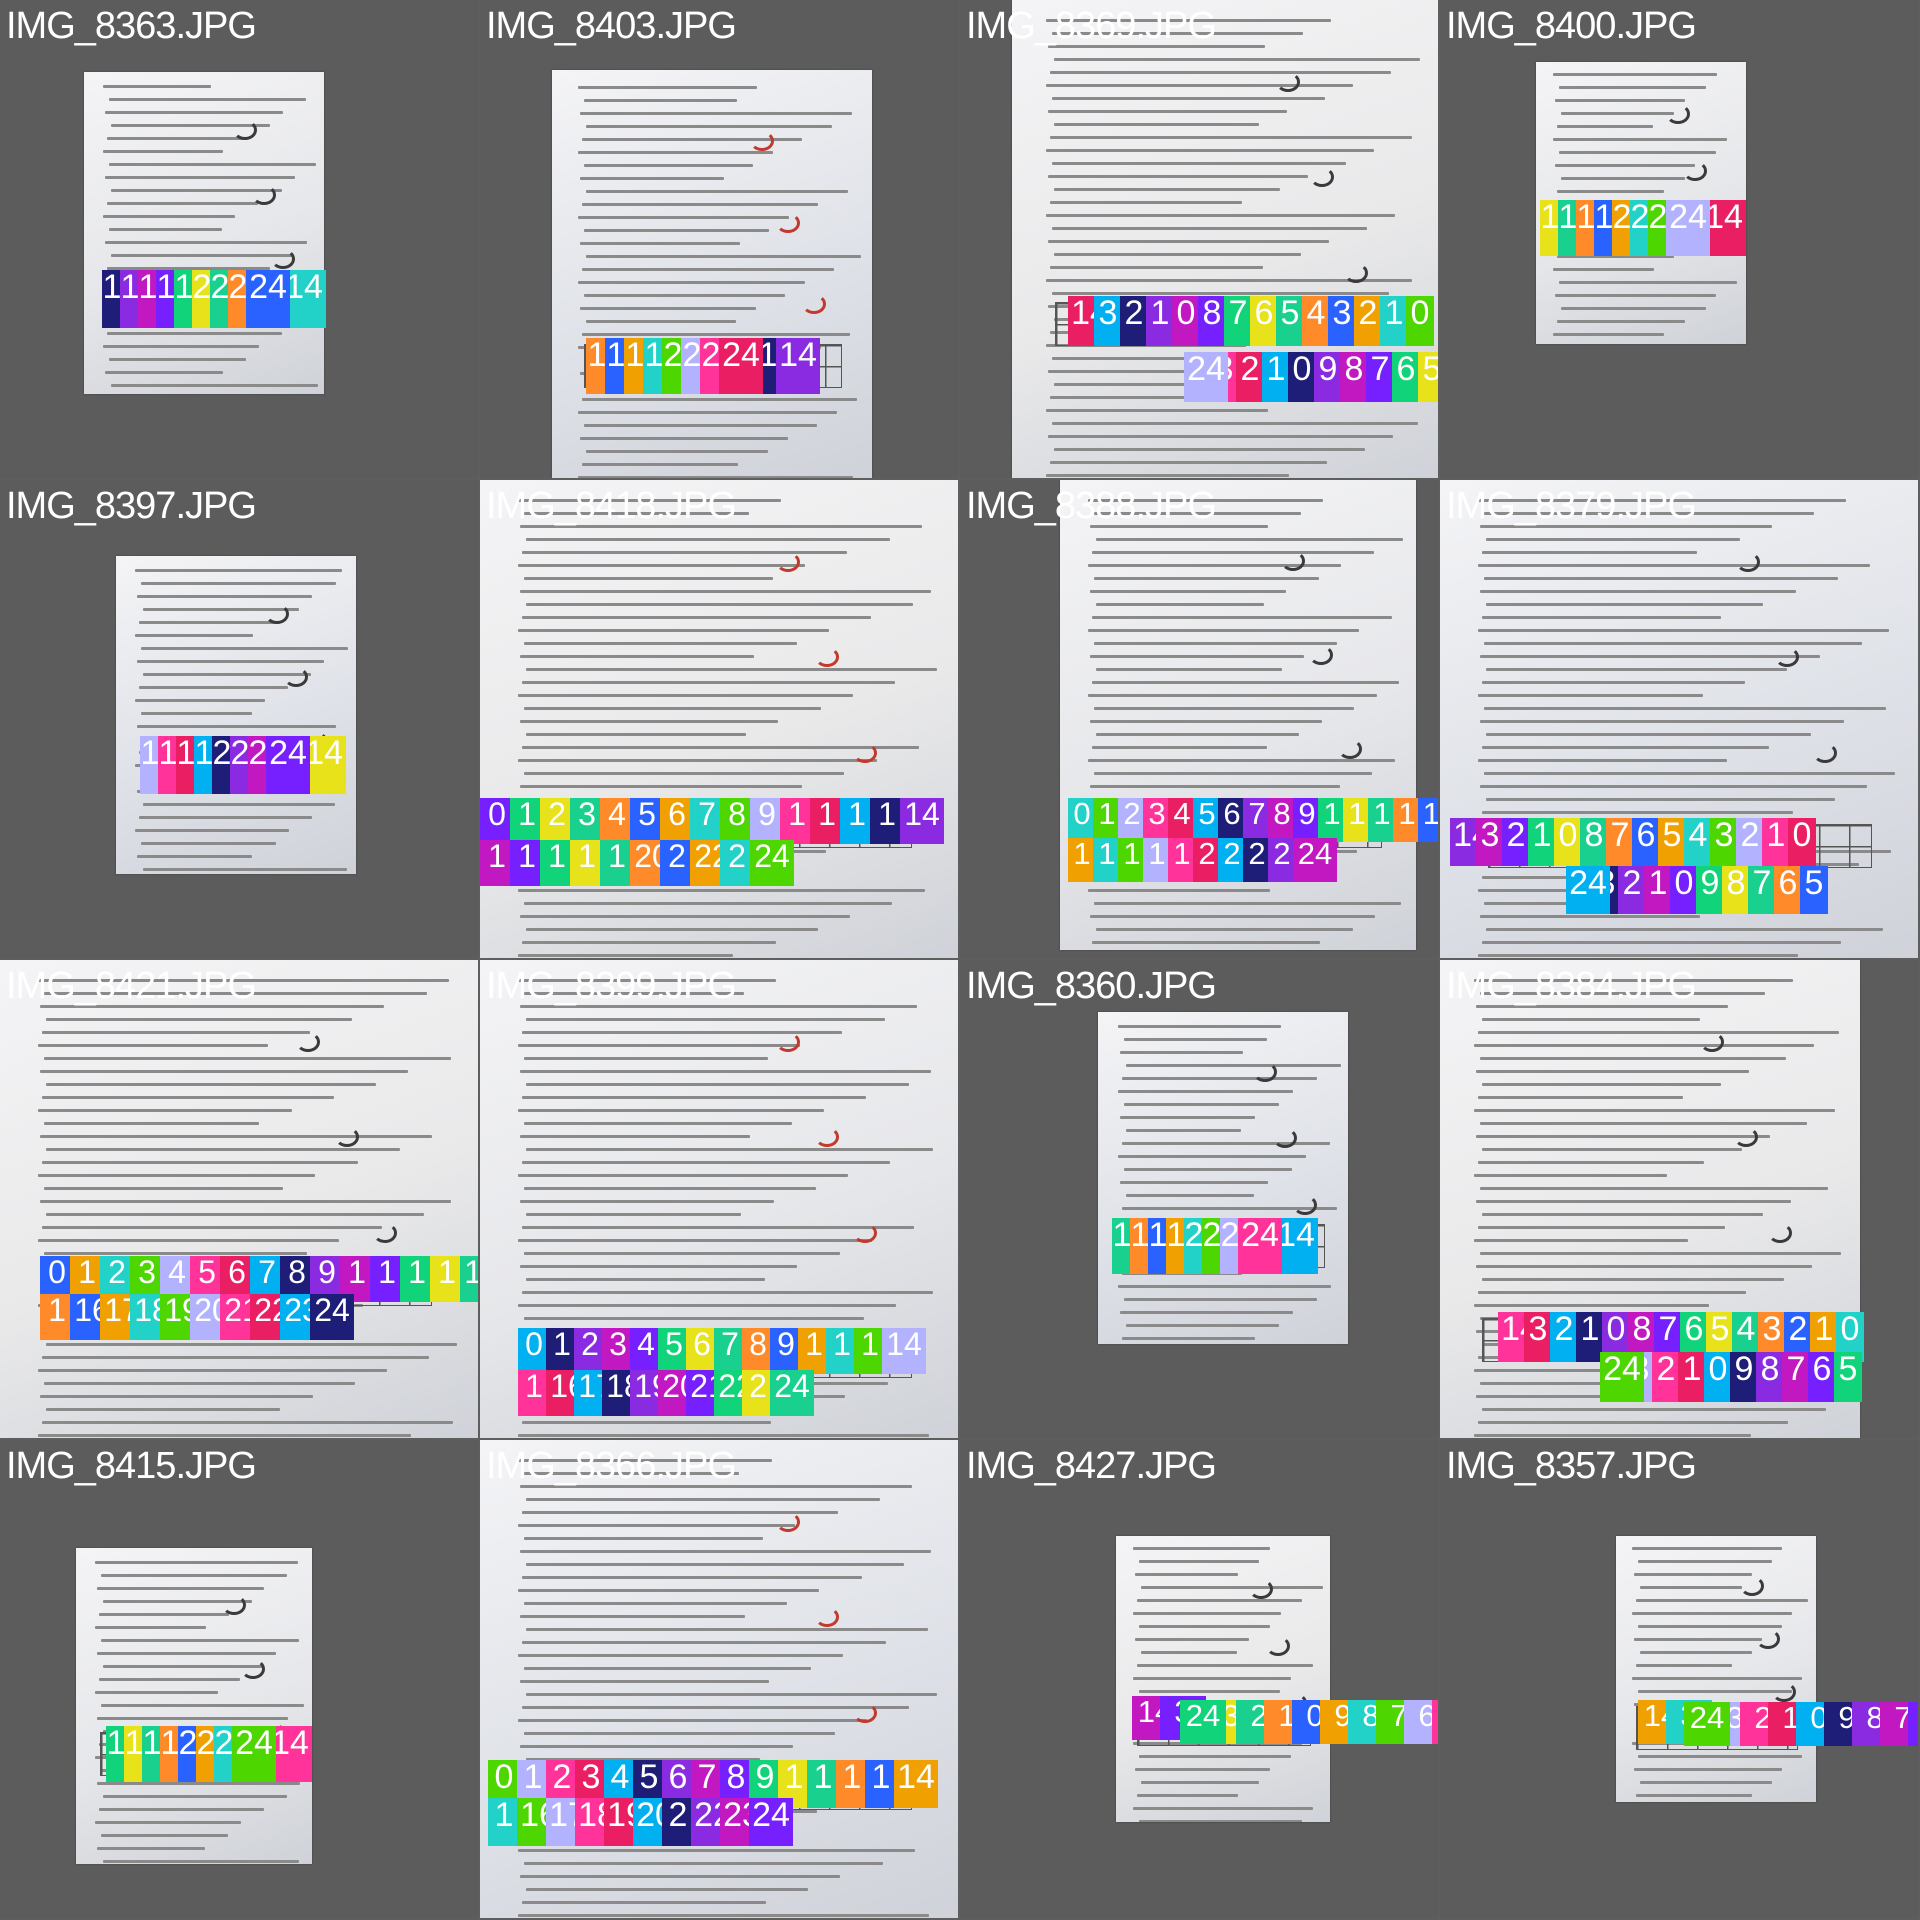 The width and height of the screenshot is (1920, 1920). I want to click on thumbnail-tile: 111122224114IMG_8360.JPG, so click(1199, 1199).